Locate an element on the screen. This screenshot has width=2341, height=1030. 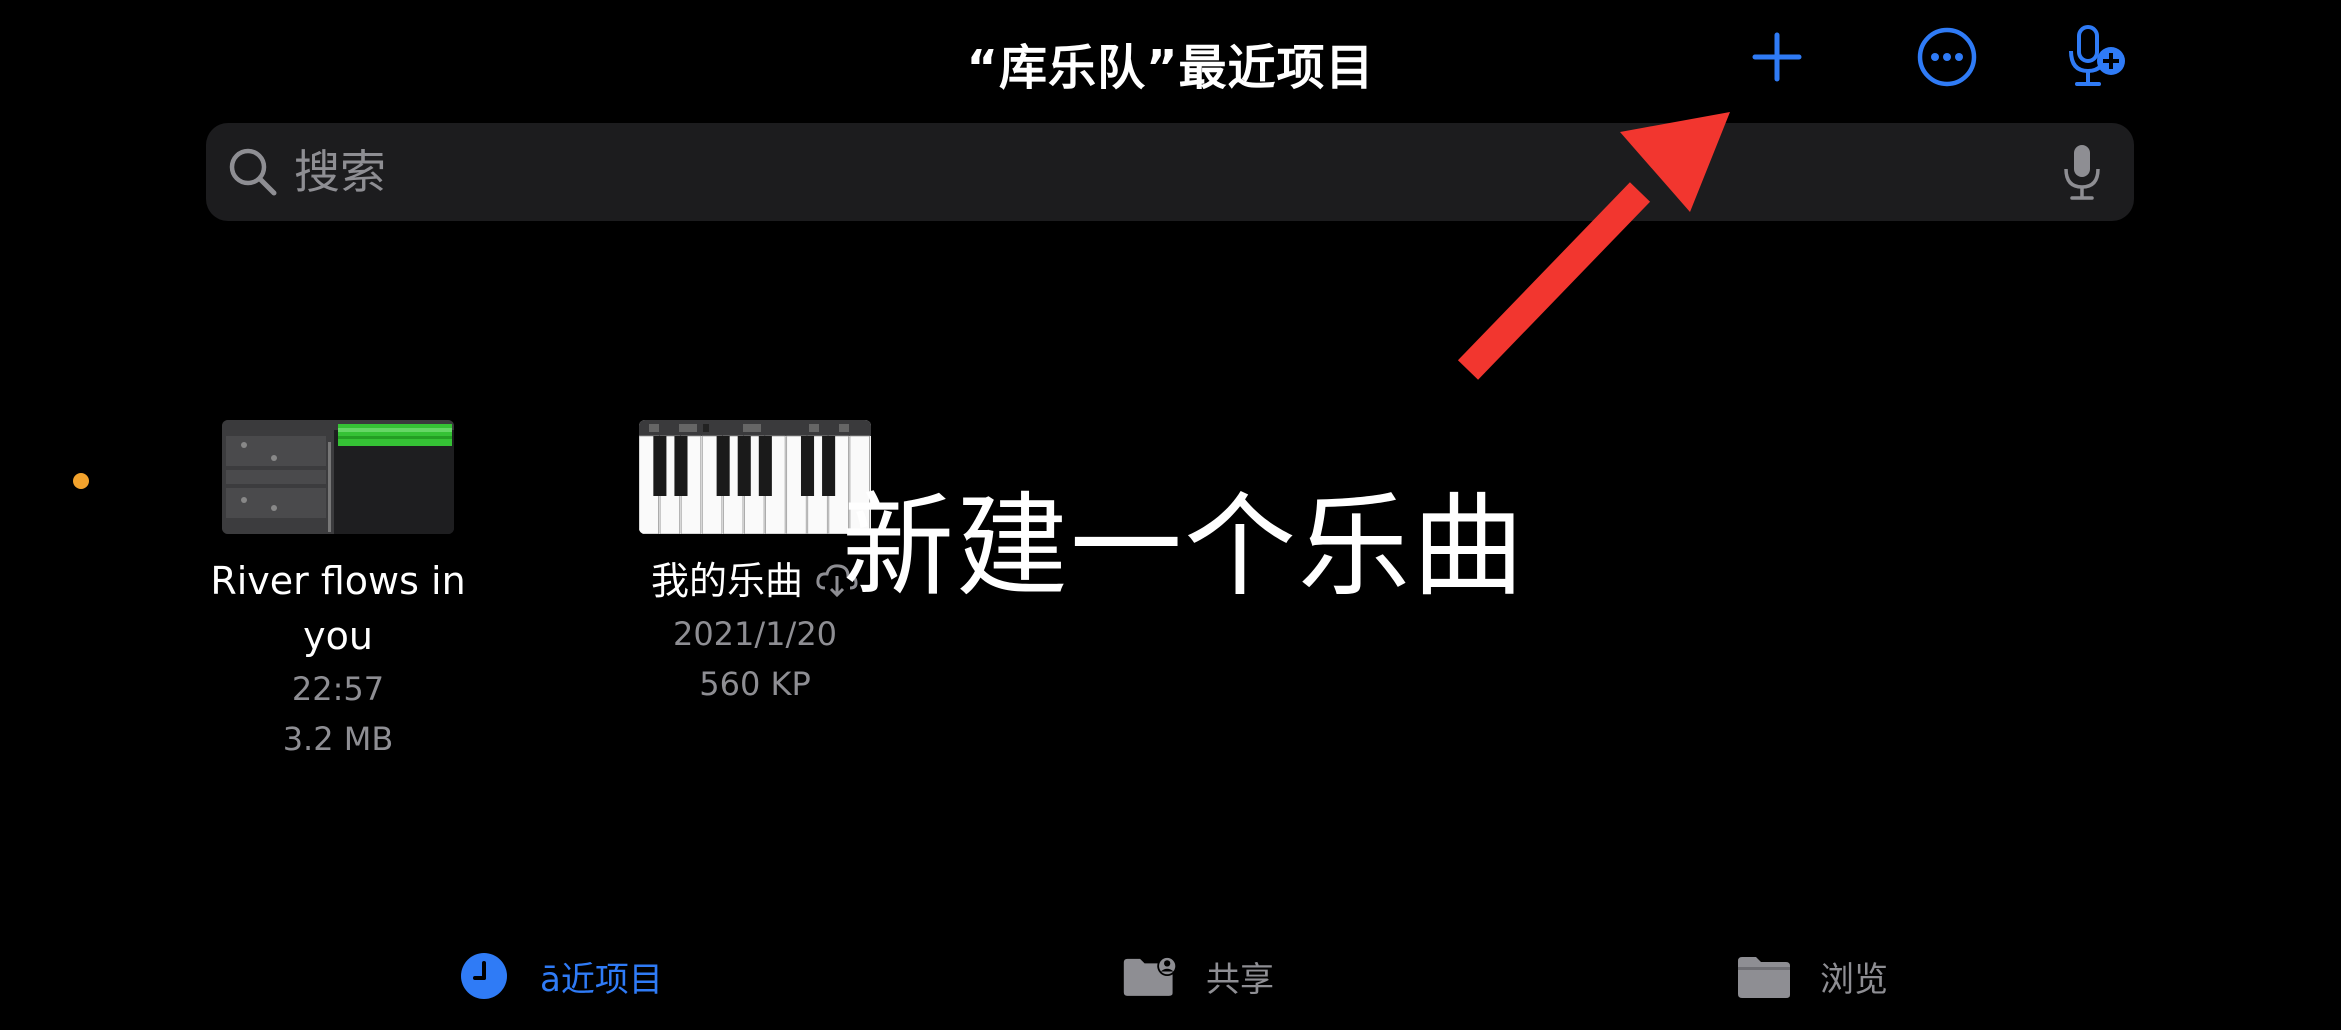
top-actions is located at coordinates (1950, 60).